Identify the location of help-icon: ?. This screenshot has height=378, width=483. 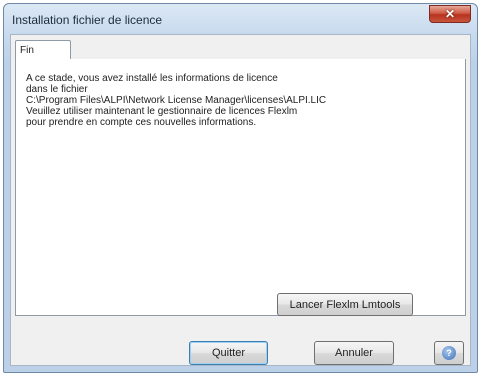
(449, 353).